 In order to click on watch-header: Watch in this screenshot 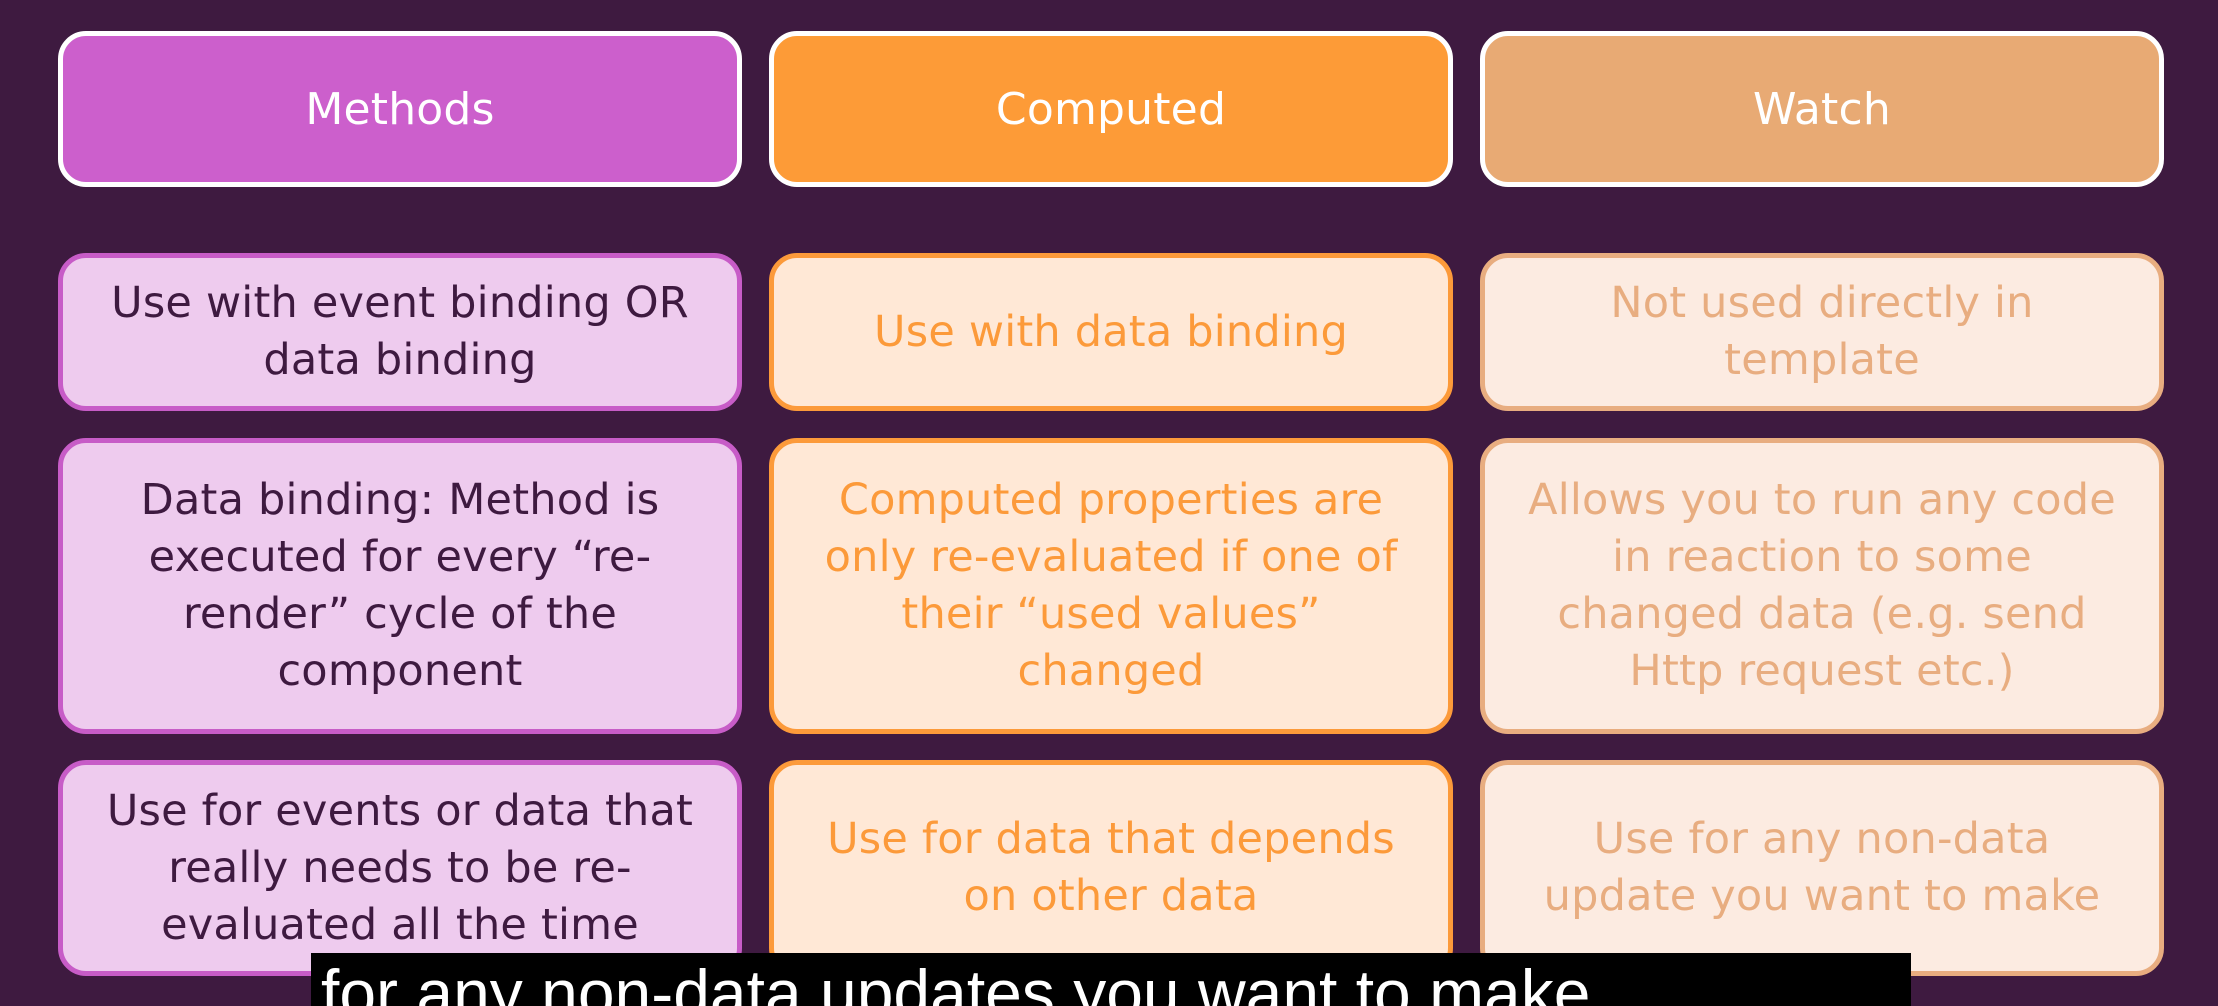, I will do `click(1822, 109)`.